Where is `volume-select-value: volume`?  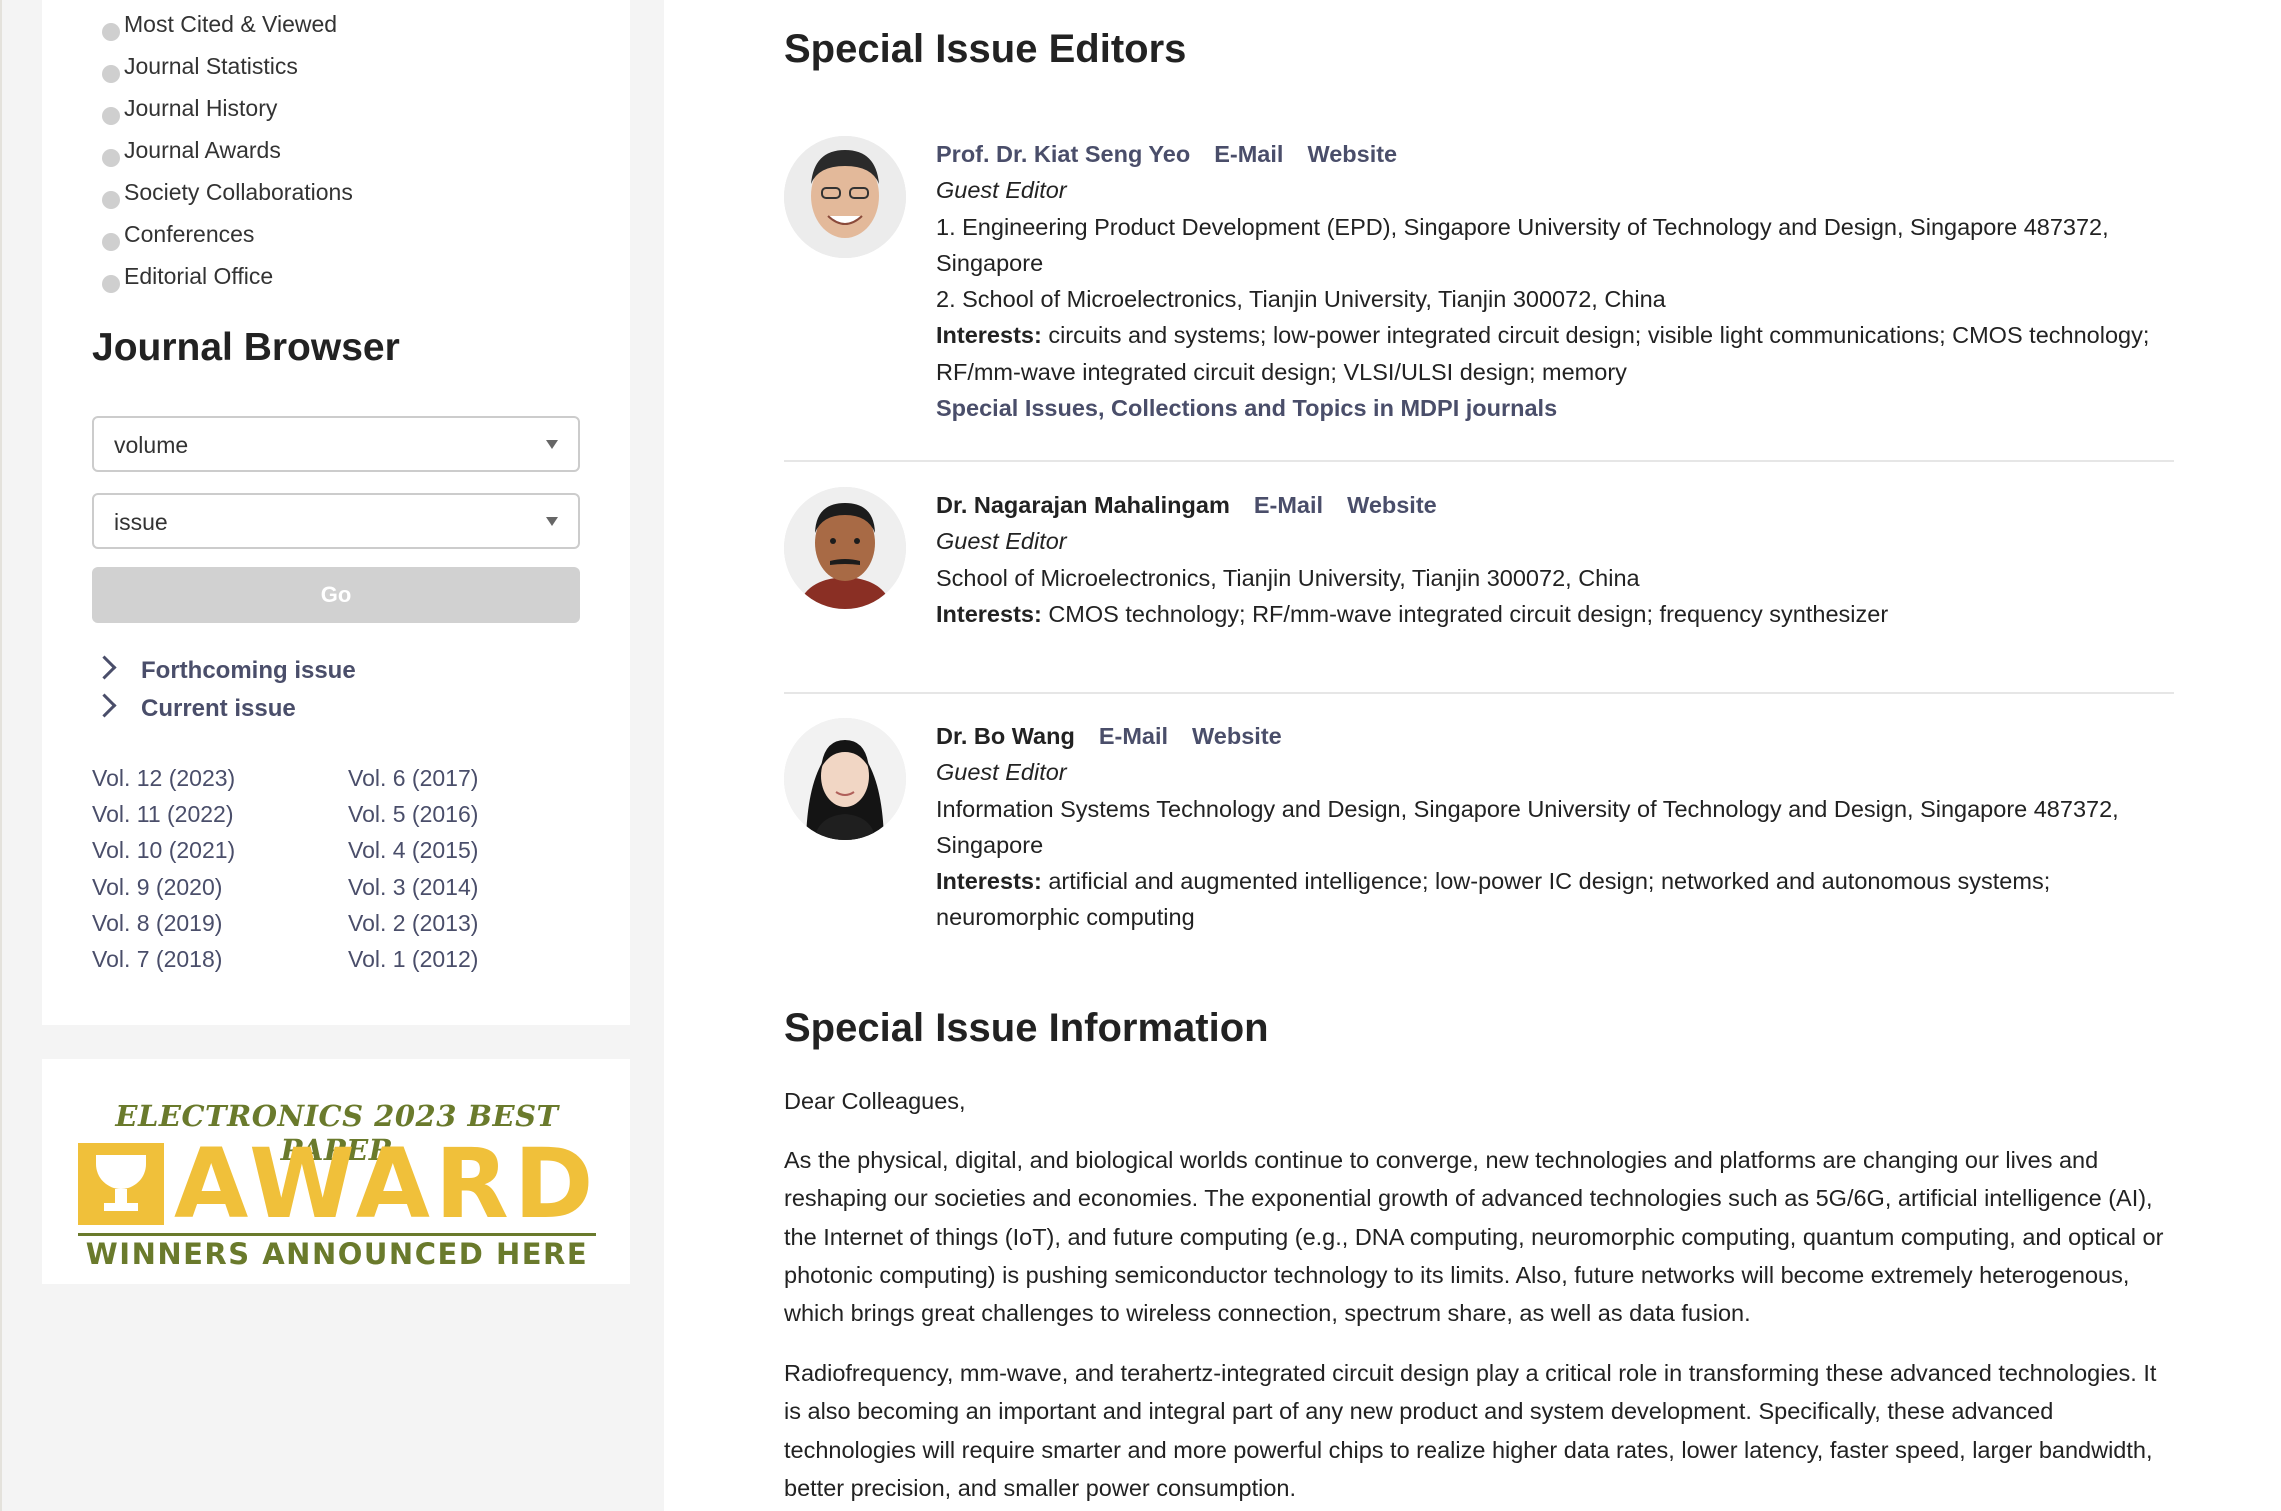
volume-select-value: volume is located at coordinates (151, 445).